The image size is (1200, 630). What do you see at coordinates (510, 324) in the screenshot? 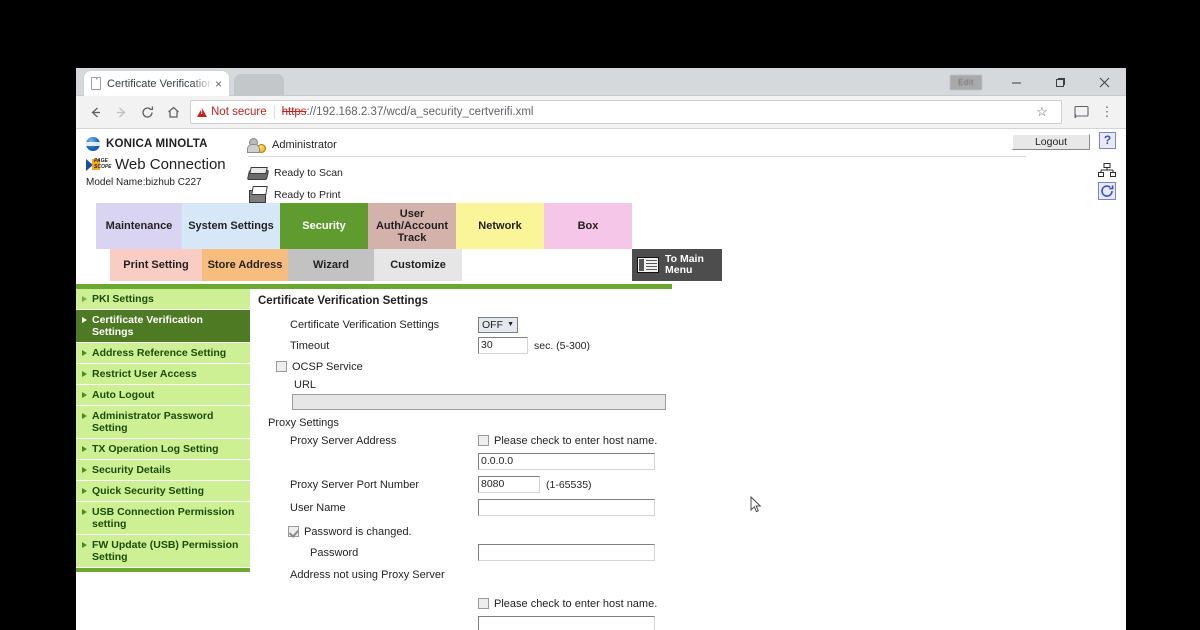
I see `chevron-down-icon: ▼` at bounding box center [510, 324].